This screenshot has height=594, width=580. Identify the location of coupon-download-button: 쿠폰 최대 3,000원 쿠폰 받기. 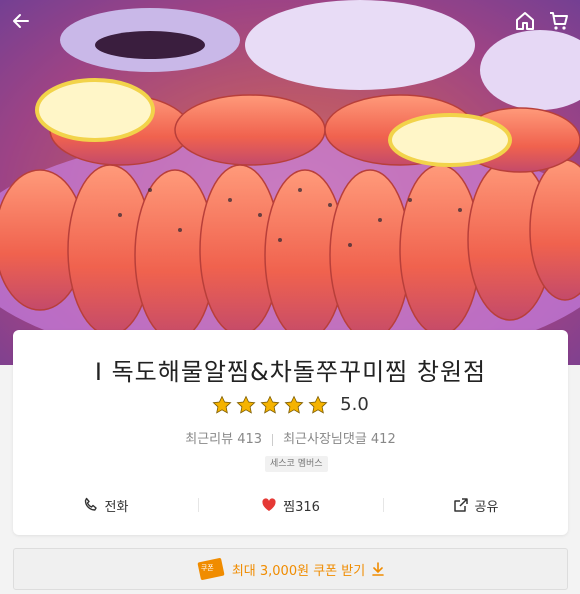
(290, 569).